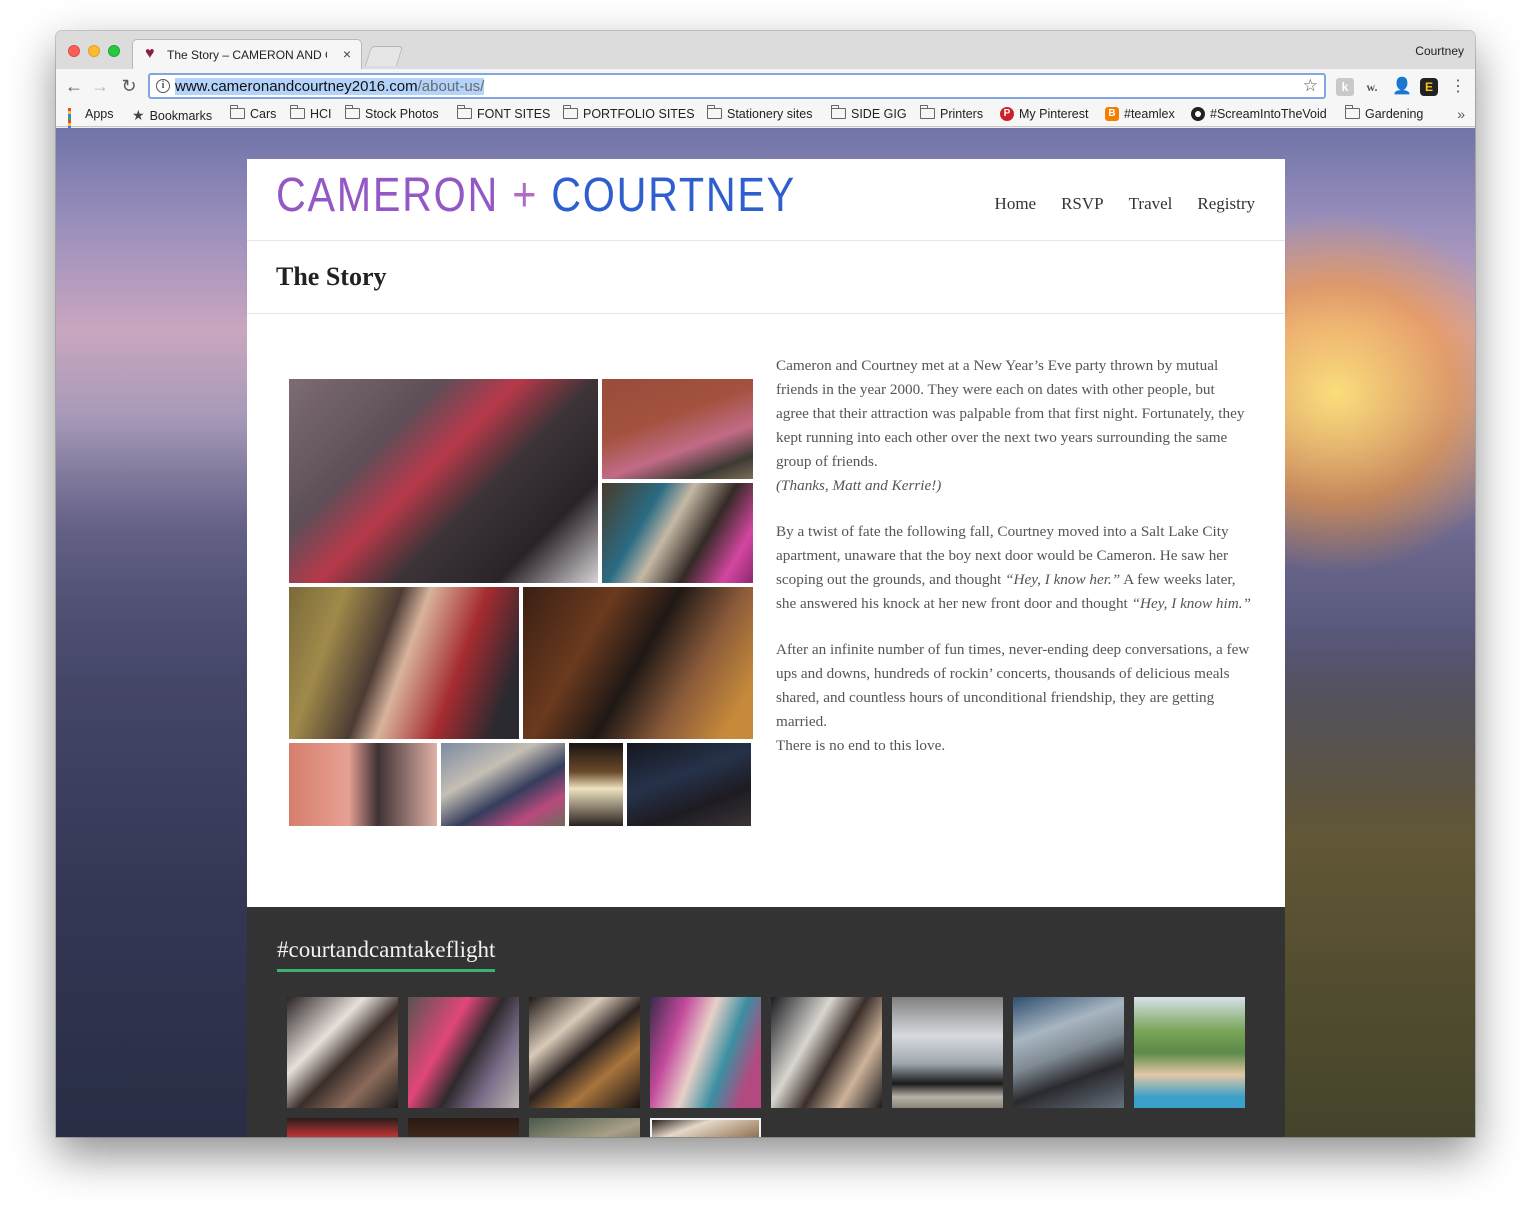 The width and height of the screenshot is (1531, 1217). Describe the element at coordinates (100, 86) in the screenshot. I see `forward-arrow-icon: →` at that location.